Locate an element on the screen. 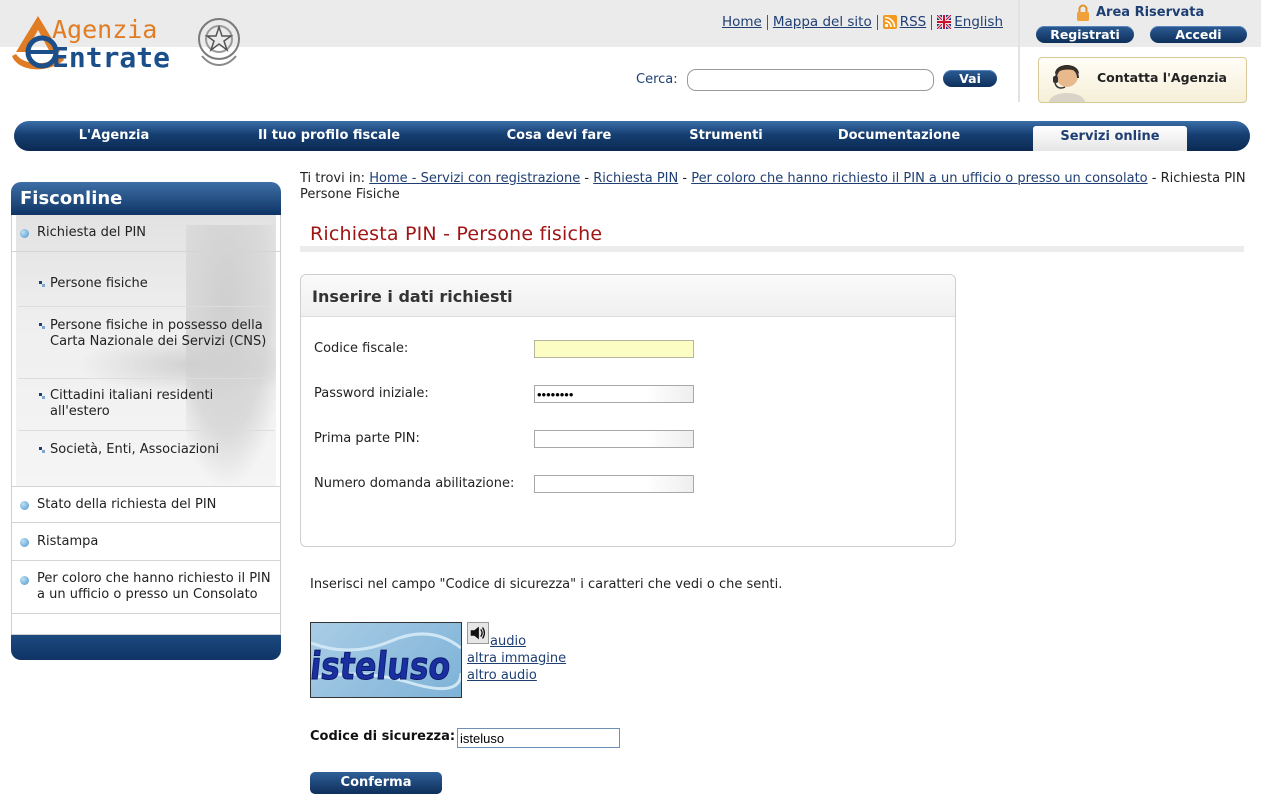 The image size is (1261, 806). sitemap-link: Mappa del sito is located at coordinates (822, 22).